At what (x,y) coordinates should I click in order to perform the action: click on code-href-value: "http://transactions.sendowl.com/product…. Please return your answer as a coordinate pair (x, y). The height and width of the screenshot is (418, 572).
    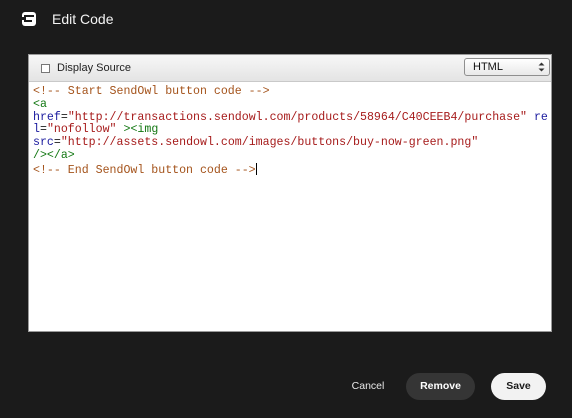
    Looking at the image, I should click on (297, 117).